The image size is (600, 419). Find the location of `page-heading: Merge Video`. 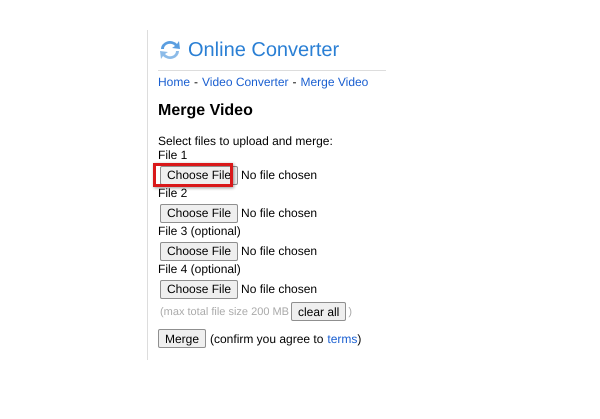

page-heading: Merge Video is located at coordinates (206, 111).